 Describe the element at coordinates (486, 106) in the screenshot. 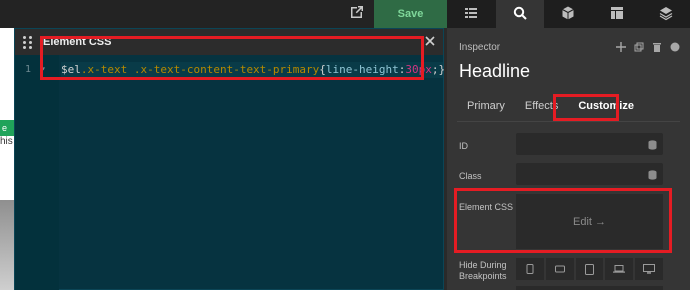

I see `tab-primary: Primary` at that location.